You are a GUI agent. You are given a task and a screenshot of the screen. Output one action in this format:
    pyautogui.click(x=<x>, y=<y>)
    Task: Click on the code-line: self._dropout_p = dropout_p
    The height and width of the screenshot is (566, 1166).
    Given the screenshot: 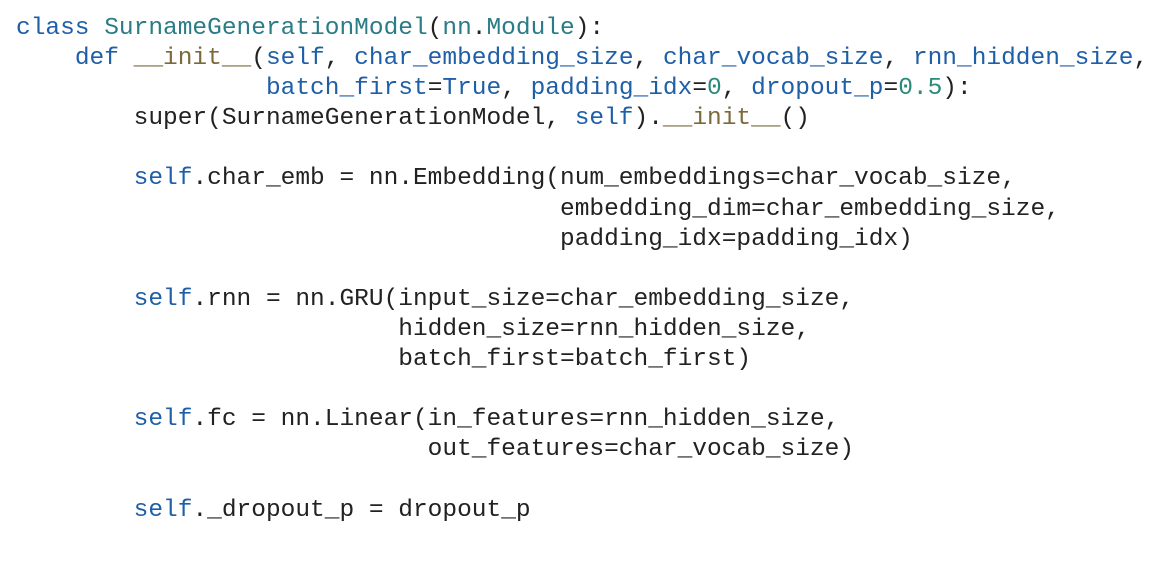 What is the action you would take?
    pyautogui.click(x=582, y=511)
    